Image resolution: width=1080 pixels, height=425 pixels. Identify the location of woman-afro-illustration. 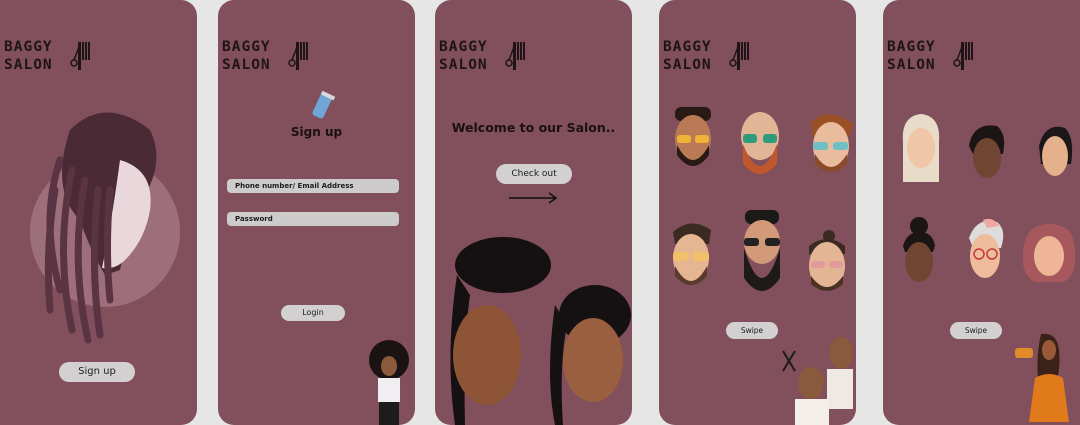
(389, 382).